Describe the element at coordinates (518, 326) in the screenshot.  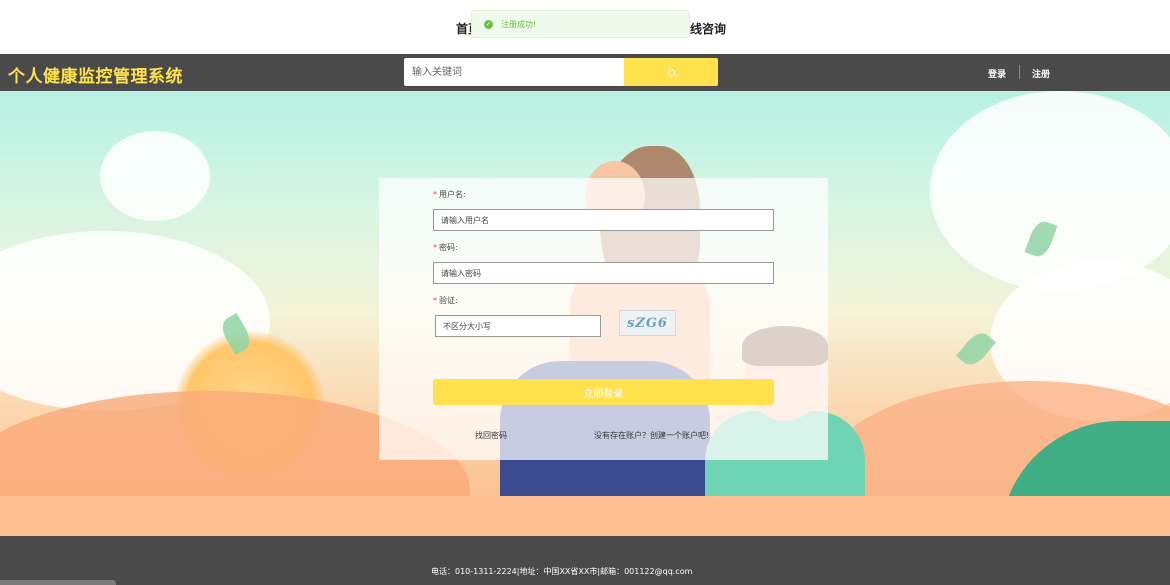
I see `captcha-input` at that location.